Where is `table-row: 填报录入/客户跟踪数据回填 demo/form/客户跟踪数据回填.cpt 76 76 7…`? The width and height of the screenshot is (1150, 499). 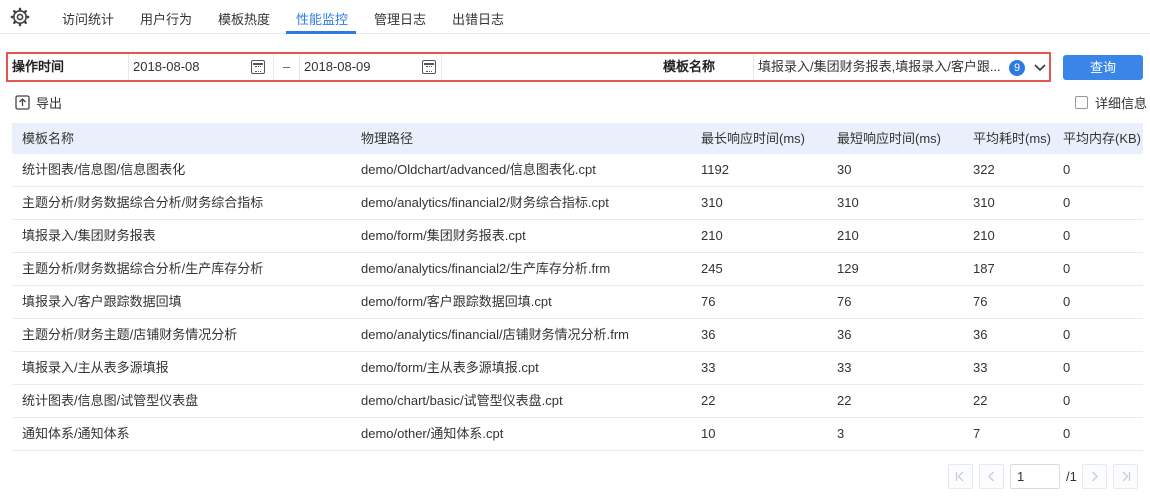
table-row: 填报录入/客户跟踪数据回填 demo/form/客户跟踪数据回填.cpt 76 76 7… is located at coordinates (577, 302).